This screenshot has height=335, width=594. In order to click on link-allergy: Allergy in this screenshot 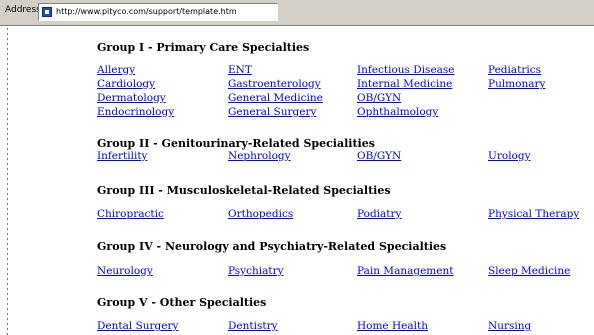, I will do `click(116, 70)`.